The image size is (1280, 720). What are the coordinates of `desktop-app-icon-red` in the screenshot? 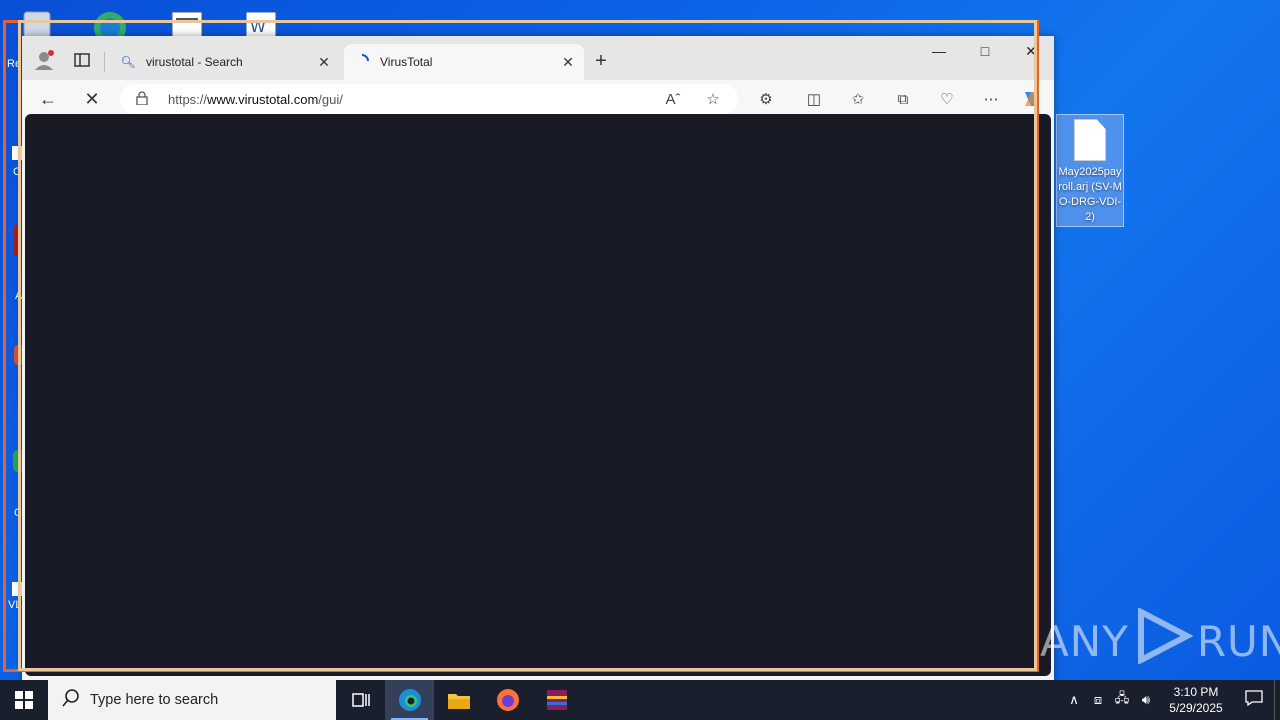 It's located at (18, 241).